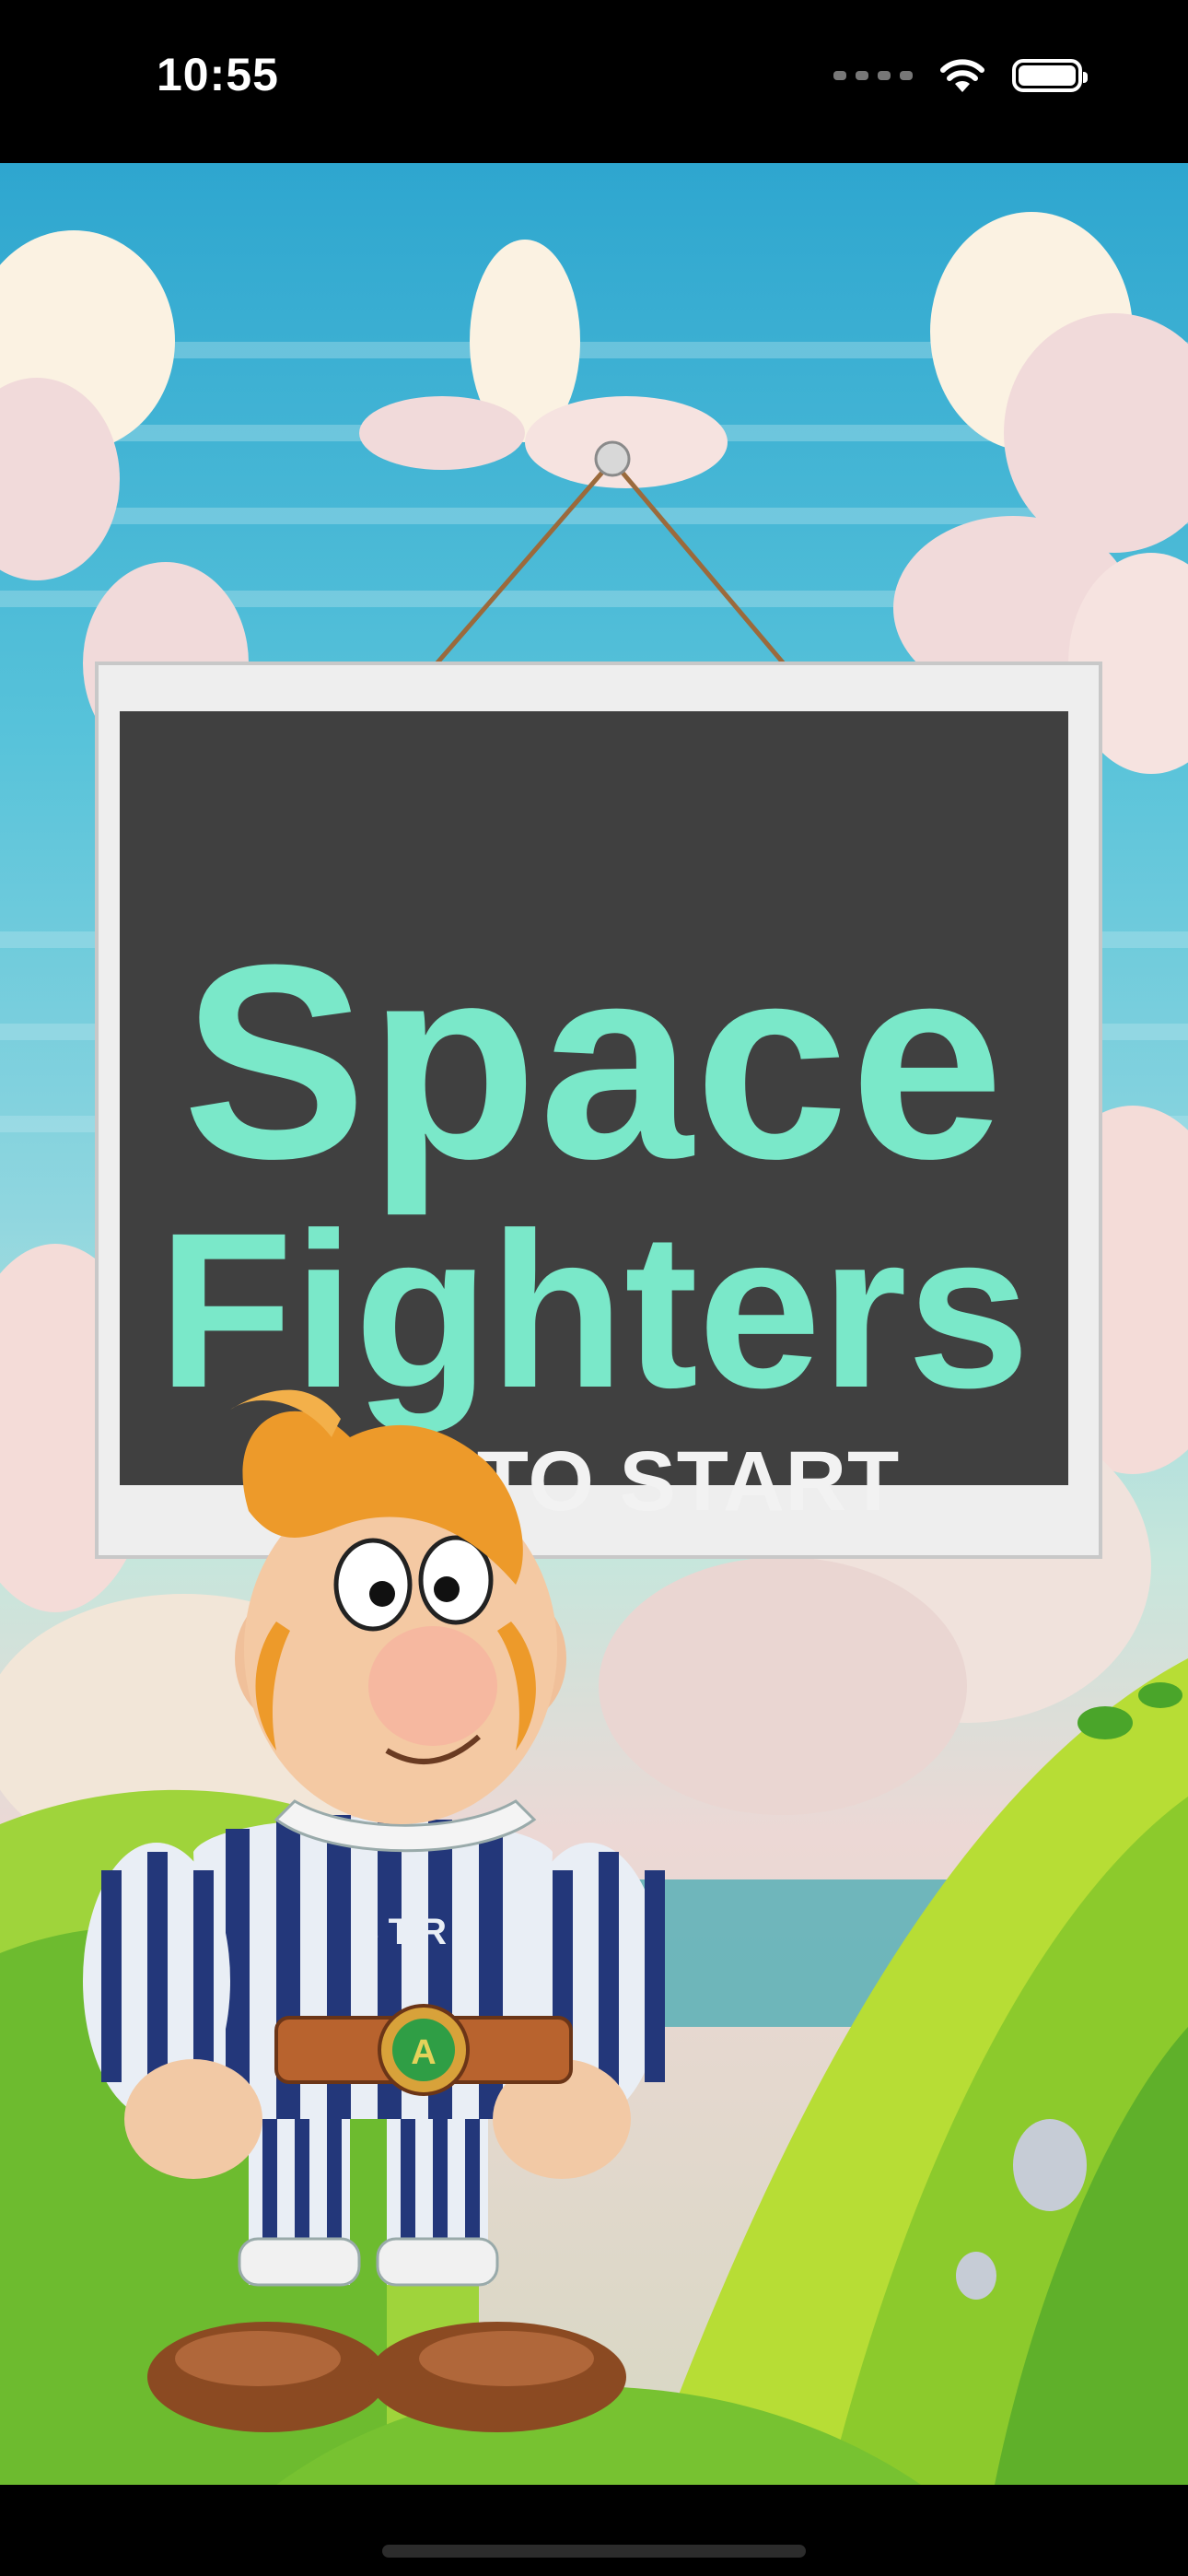 The height and width of the screenshot is (2576, 1188). What do you see at coordinates (423, 2052) in the screenshot?
I see `belt-badge-letter: A` at bounding box center [423, 2052].